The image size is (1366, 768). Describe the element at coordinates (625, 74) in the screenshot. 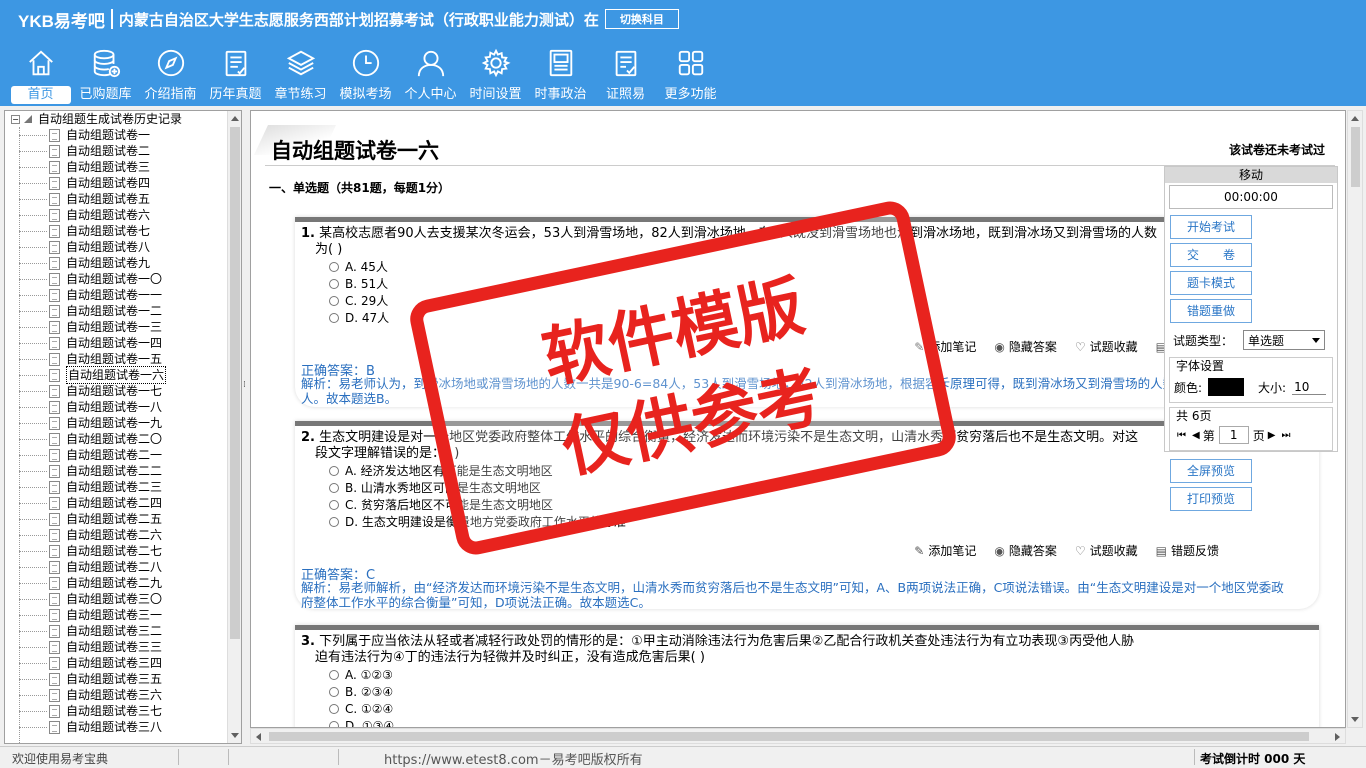

I see `nav-certificate: 证照易` at that location.